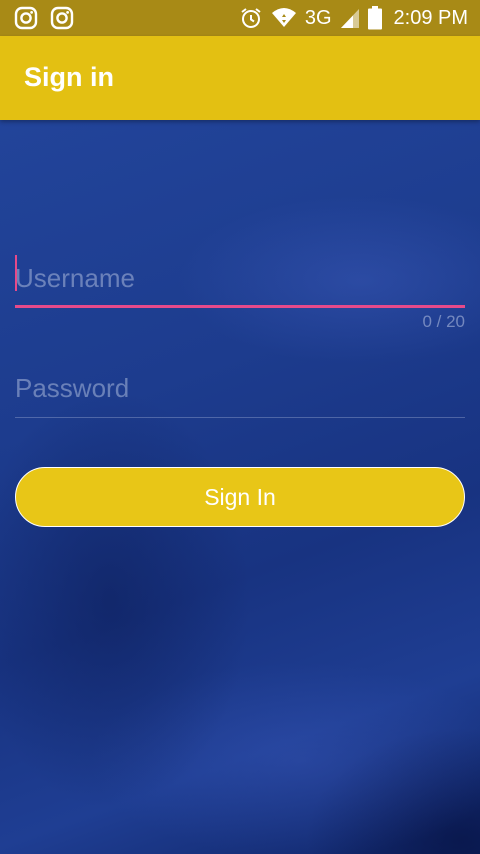 The width and height of the screenshot is (480, 854). Describe the element at coordinates (240, 390) in the screenshot. I see `password-field: Password` at that location.